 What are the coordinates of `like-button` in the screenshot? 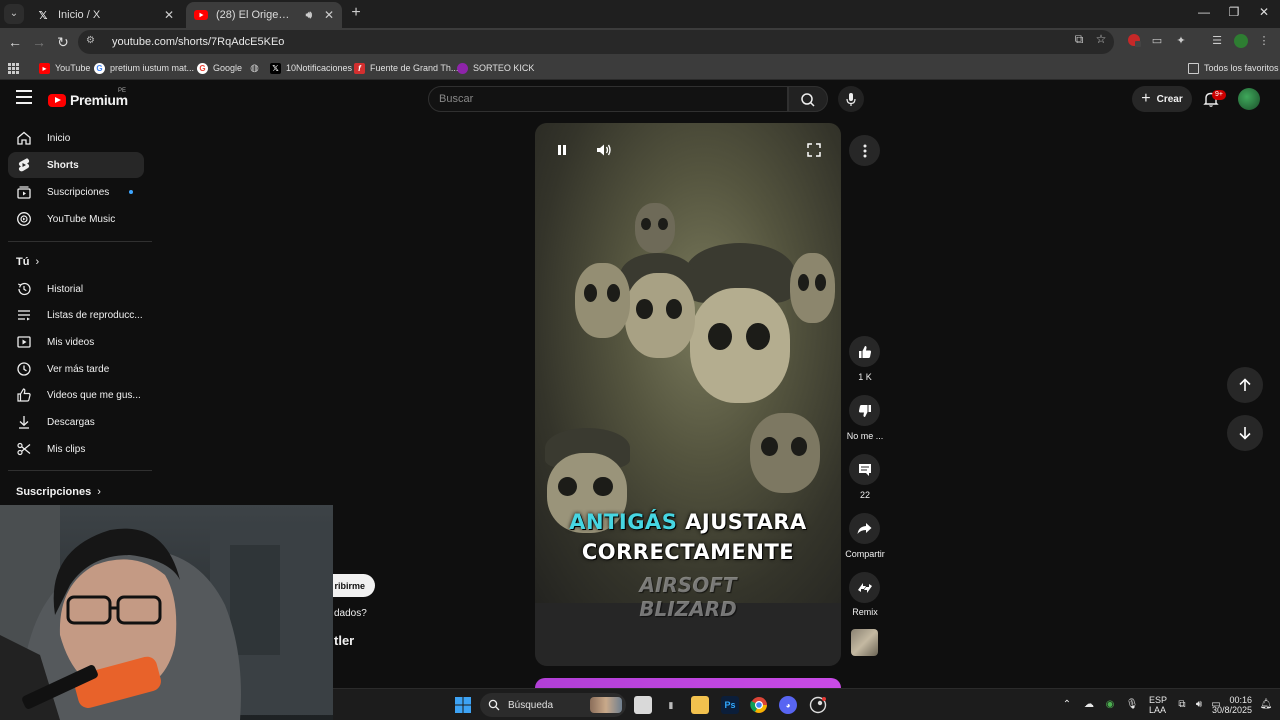 It's located at (864, 351).